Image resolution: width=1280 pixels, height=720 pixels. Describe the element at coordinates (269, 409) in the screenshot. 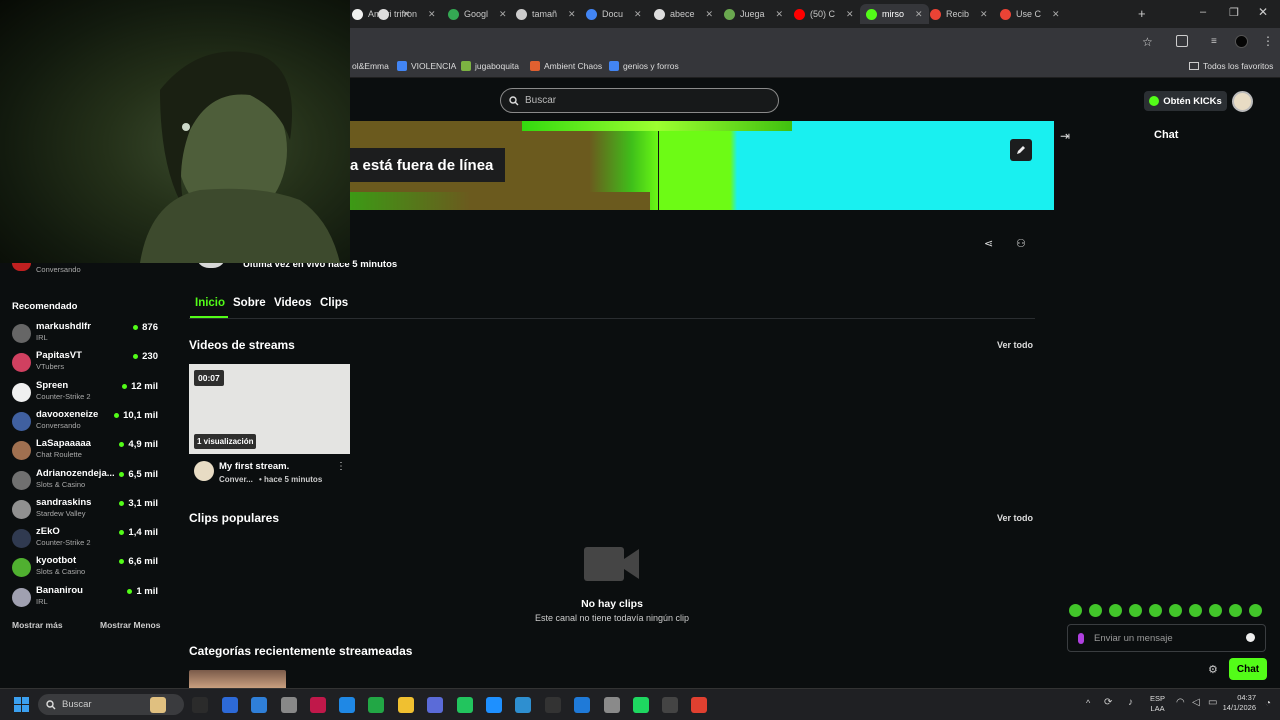

I see `video-thumbnail: 00:07 1 visualización` at that location.